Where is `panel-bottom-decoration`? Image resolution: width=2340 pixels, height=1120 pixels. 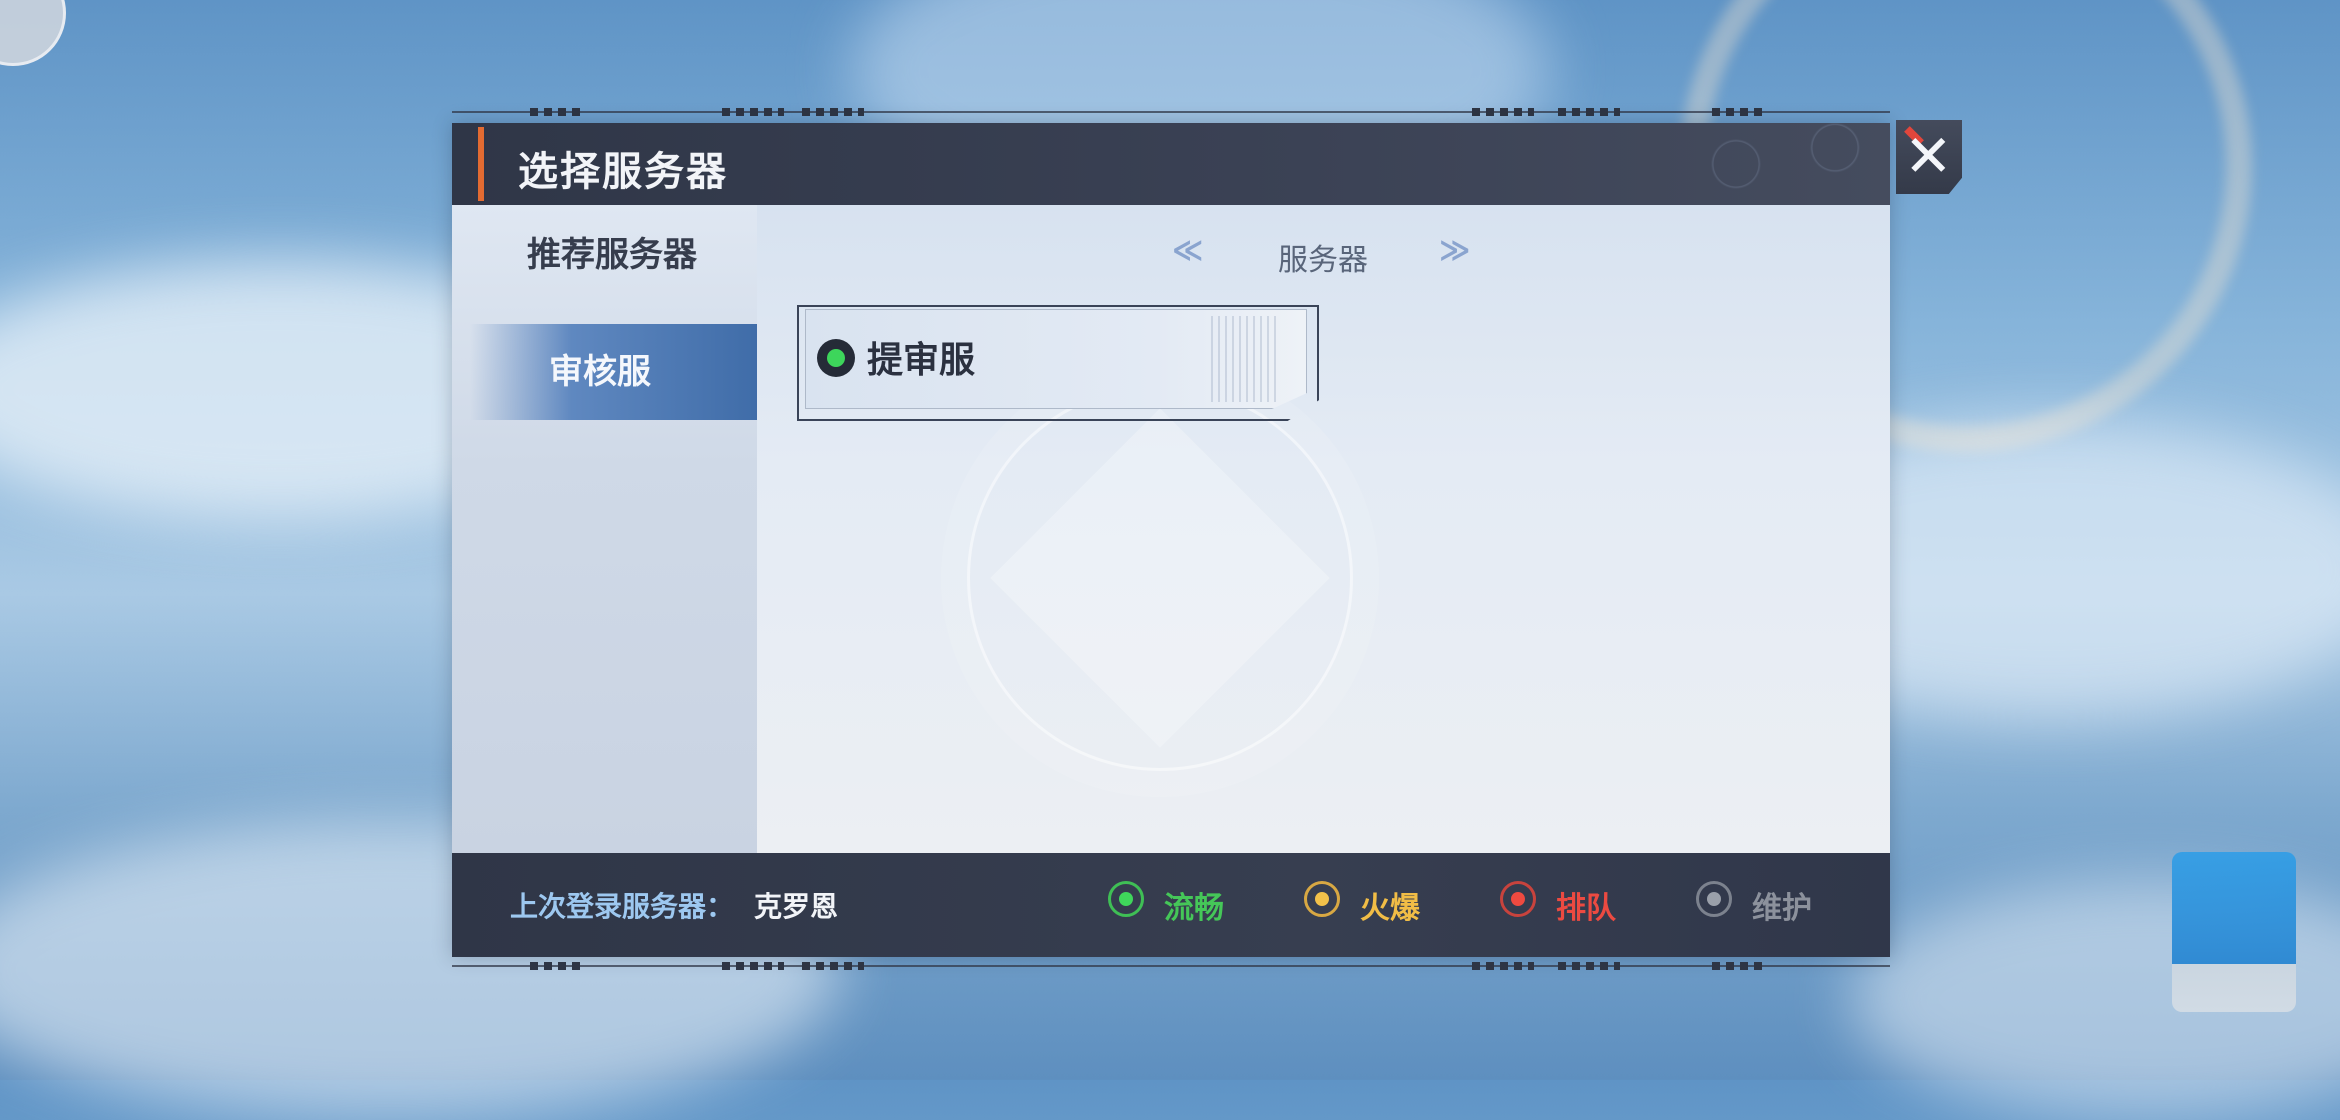
panel-bottom-decoration is located at coordinates (1171, 966).